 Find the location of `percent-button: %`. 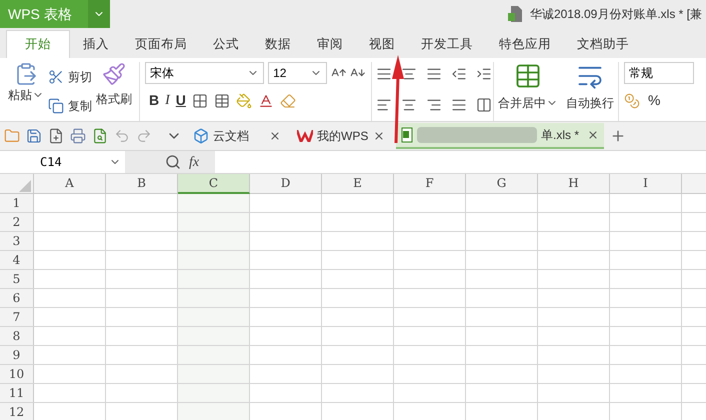

percent-button: % is located at coordinates (654, 100).